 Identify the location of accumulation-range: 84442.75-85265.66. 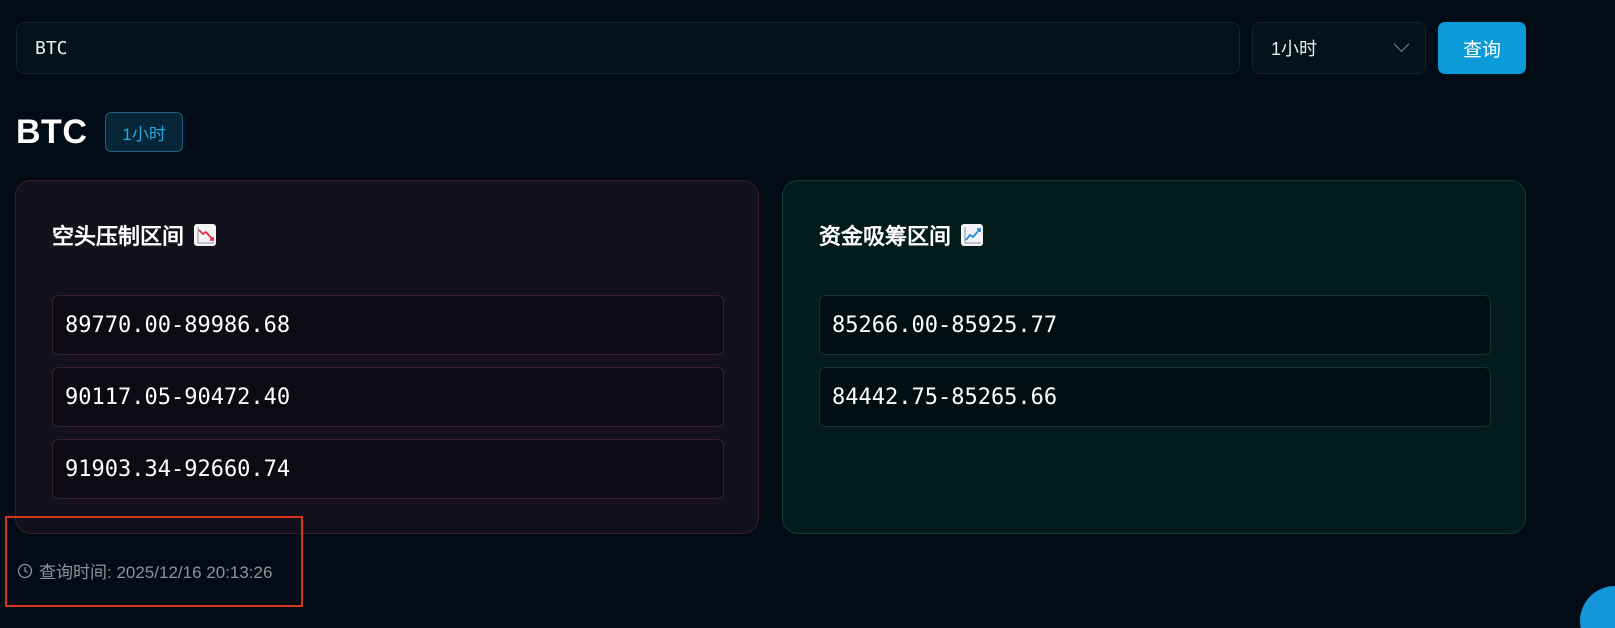
(1155, 397).